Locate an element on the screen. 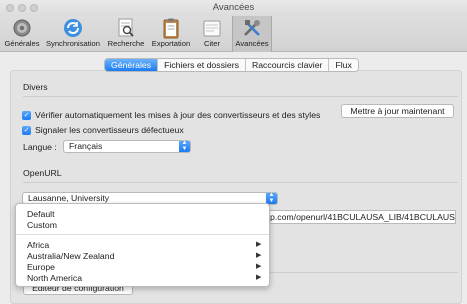  language-select: Français ▲ ▼ is located at coordinates (127, 146).